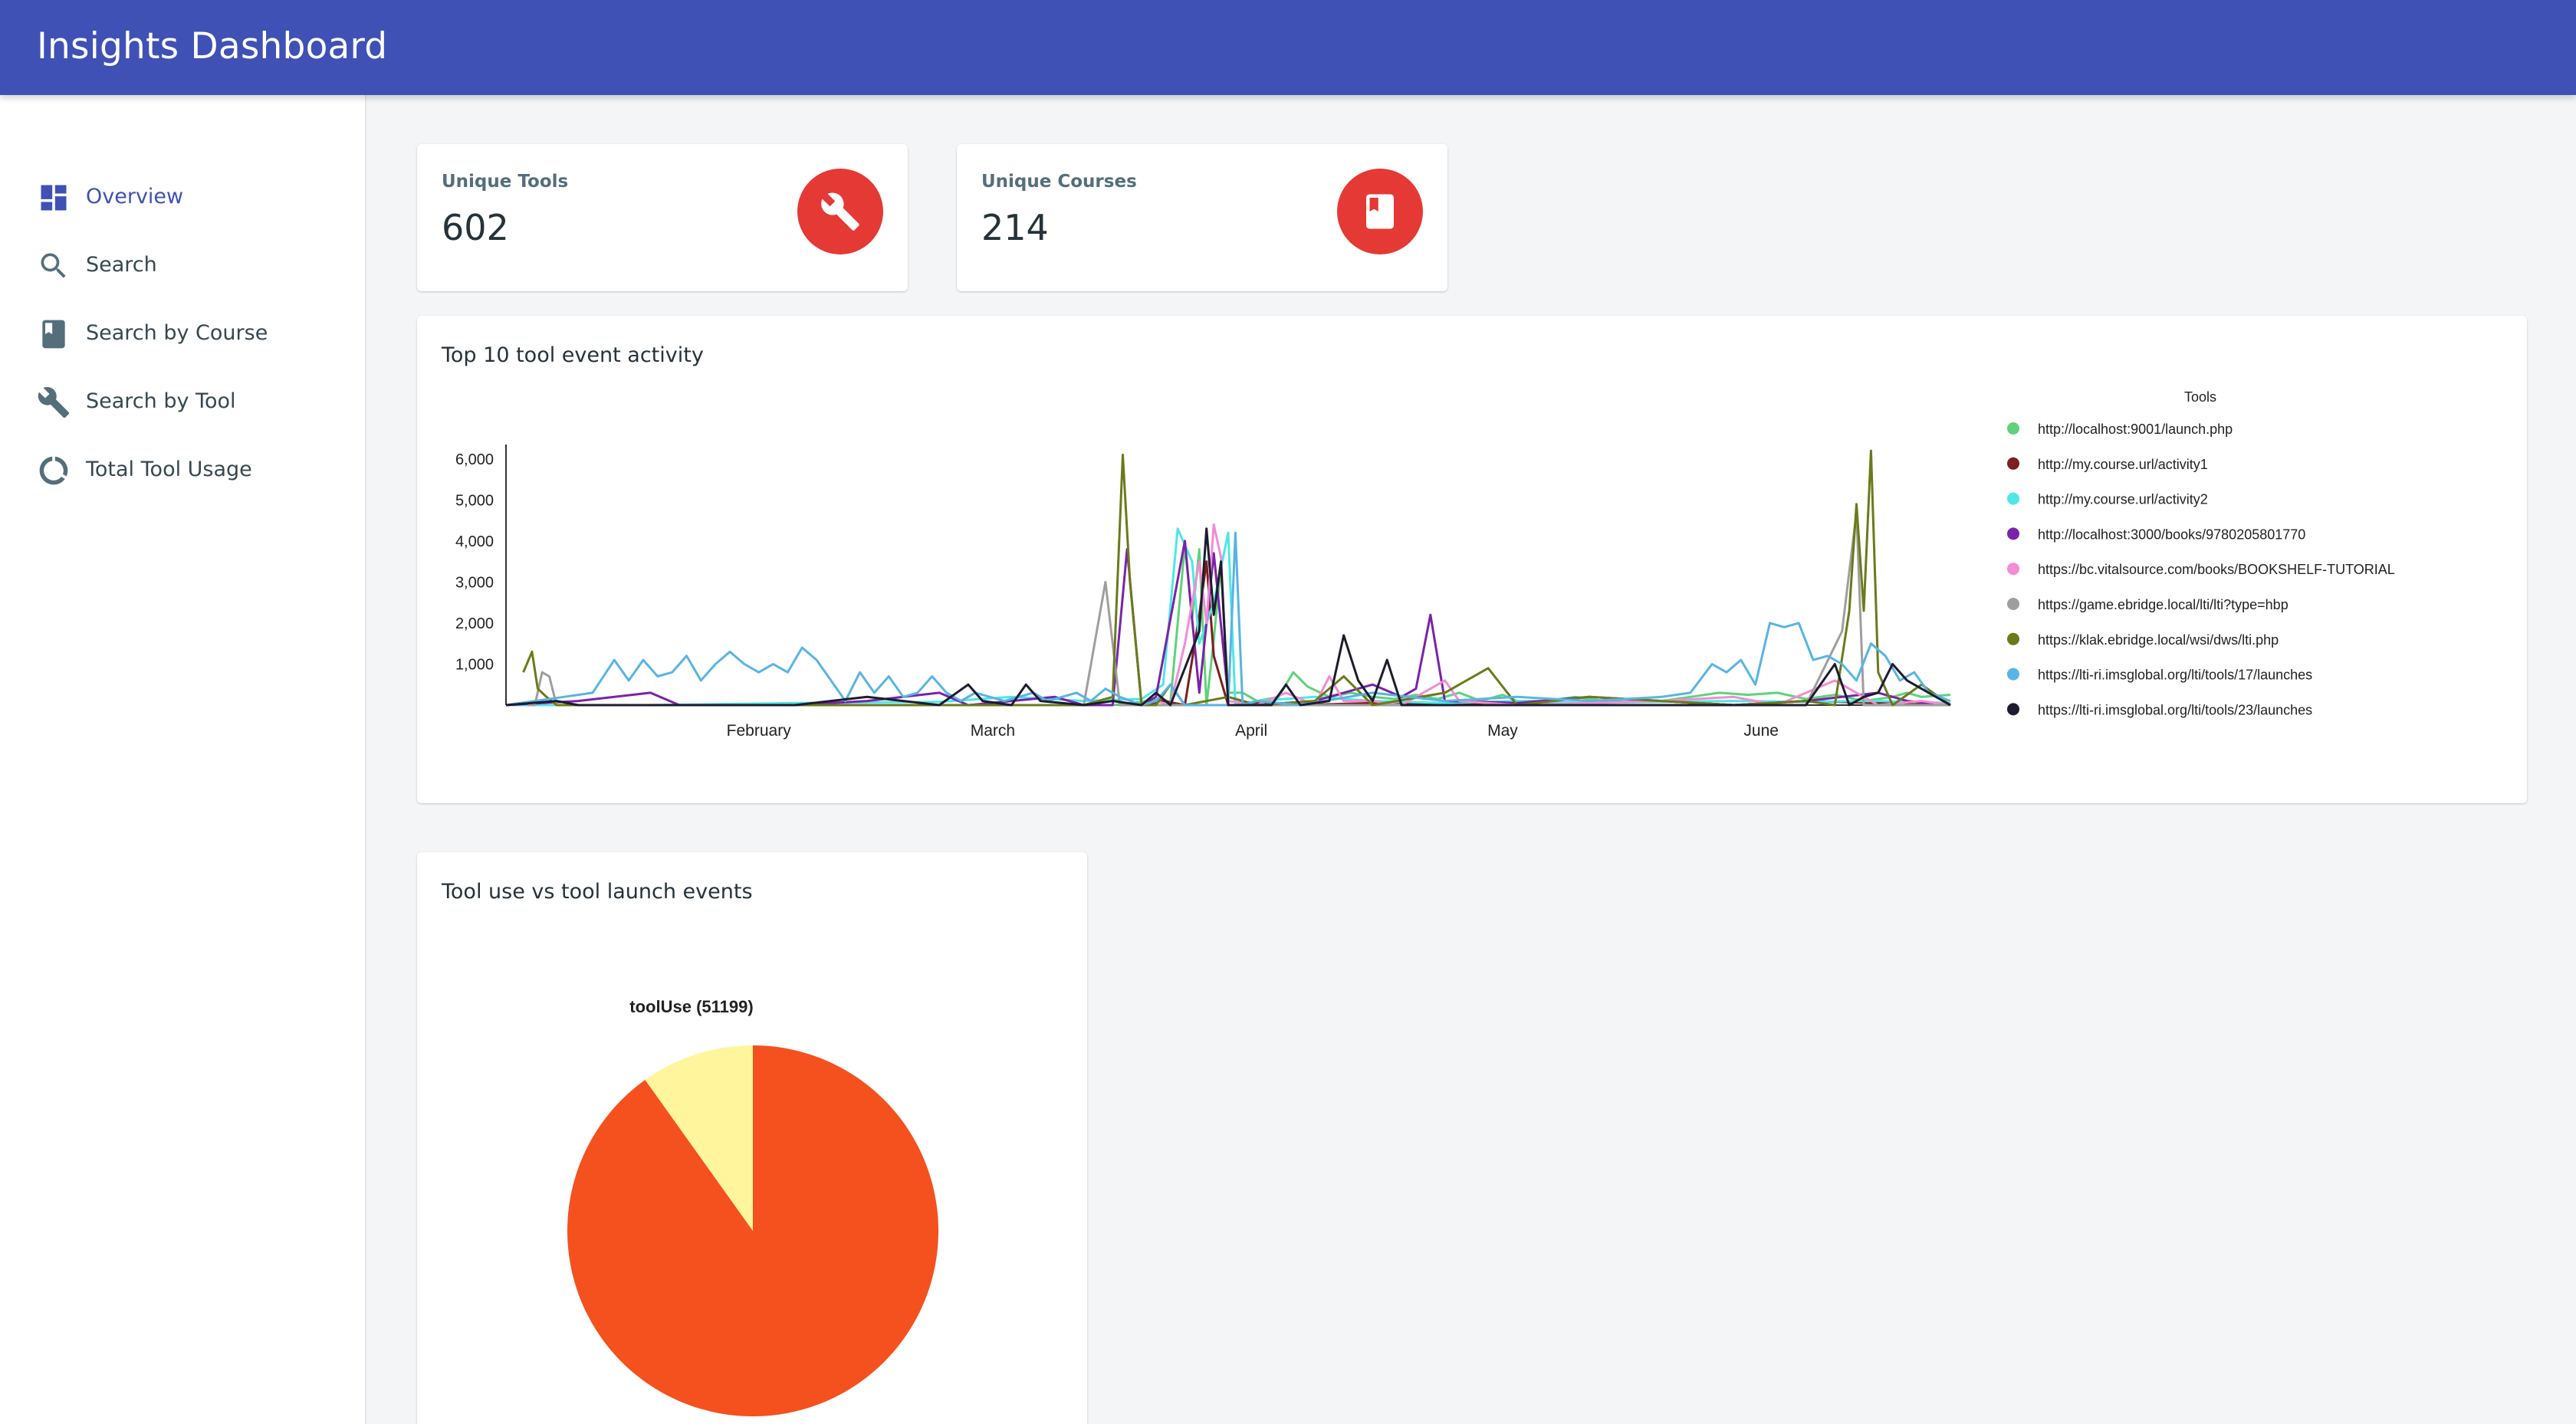  What do you see at coordinates (1202, 217) in the screenshot?
I see `unique-courses-card: Unique Courses 214` at bounding box center [1202, 217].